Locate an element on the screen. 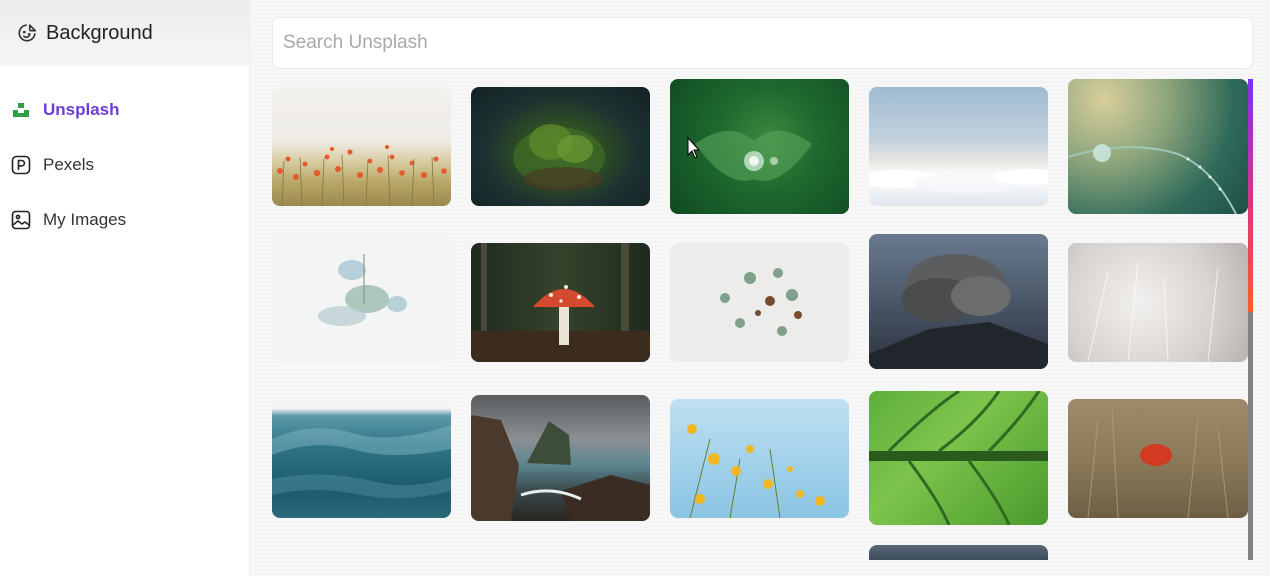 The width and height of the screenshot is (1270, 576). sidebar-item-label: My Images is located at coordinates (85, 219).